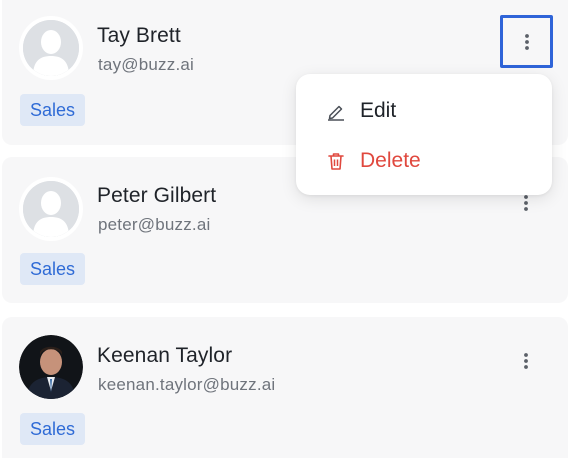 The image size is (568, 458). Describe the element at coordinates (146, 64) in the screenshot. I see `contact-email: tay@buzz.ai` at that location.